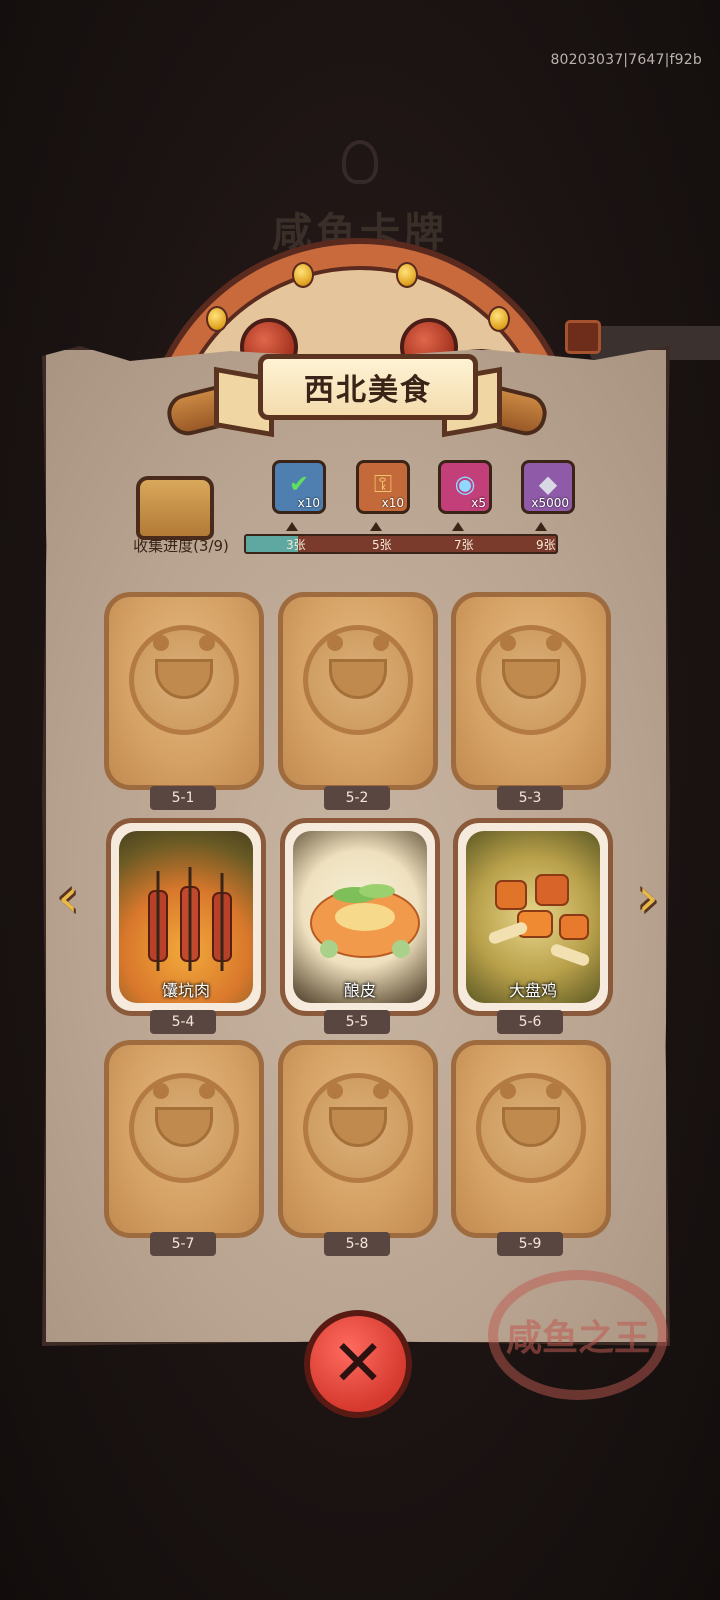  What do you see at coordinates (186, 917) in the screenshot?
I see `card-5-4: 馕坑肉` at bounding box center [186, 917].